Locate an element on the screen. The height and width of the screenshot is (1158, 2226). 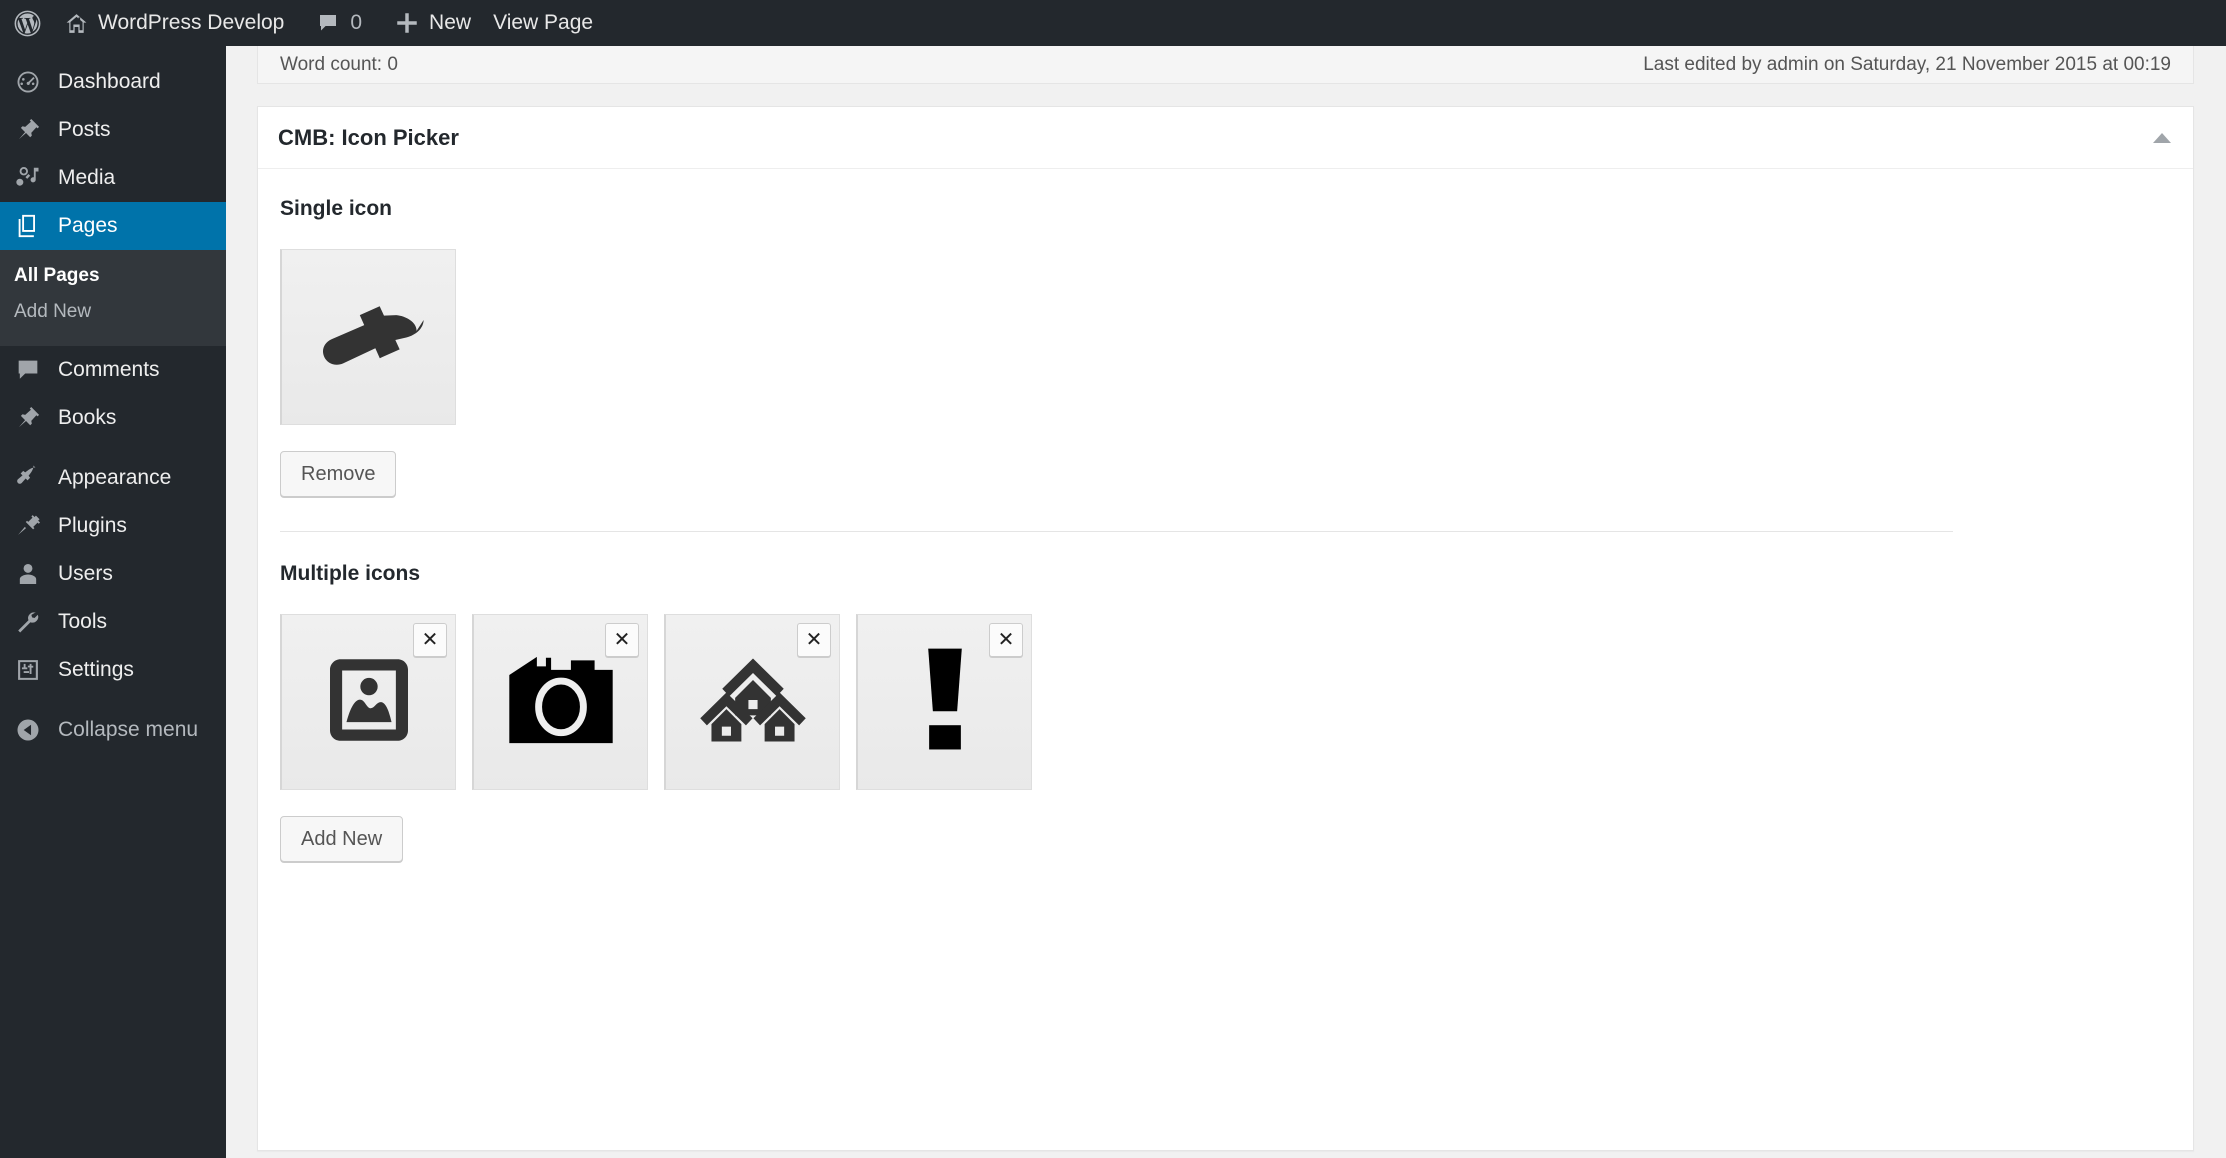
single-icon-preview-wrap is located at coordinates (1225, 337).